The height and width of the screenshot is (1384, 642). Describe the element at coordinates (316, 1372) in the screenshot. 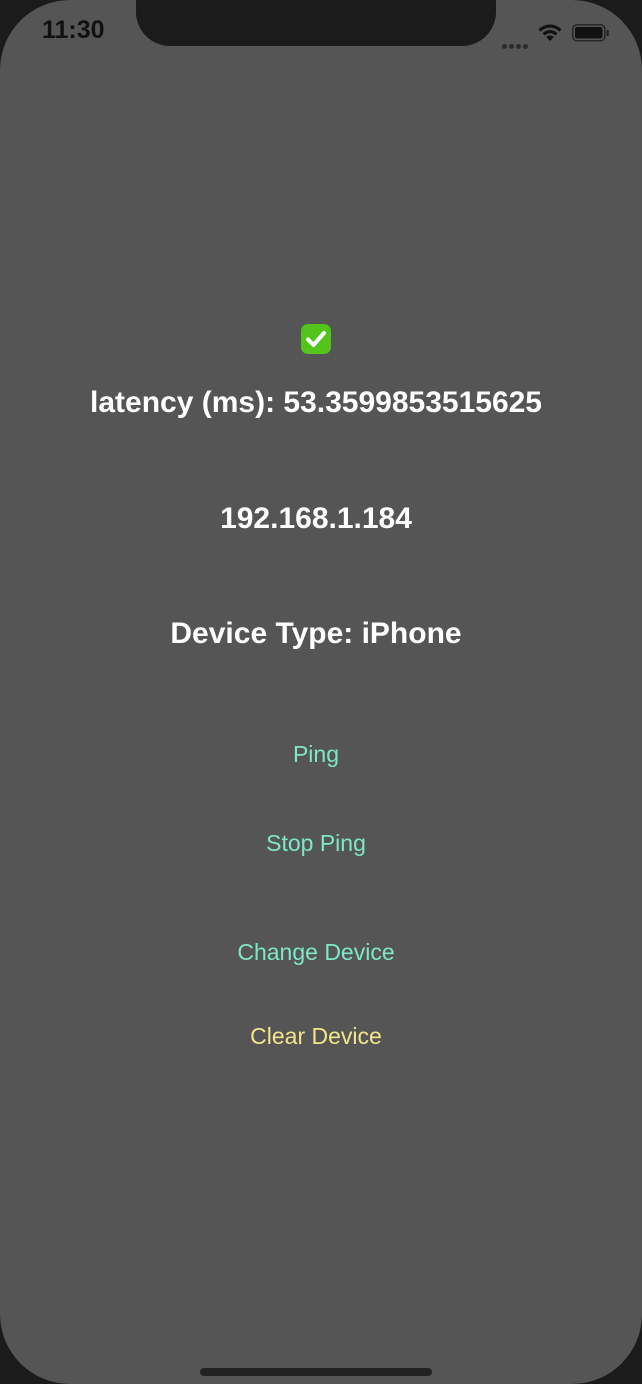

I see `home-indicator` at that location.